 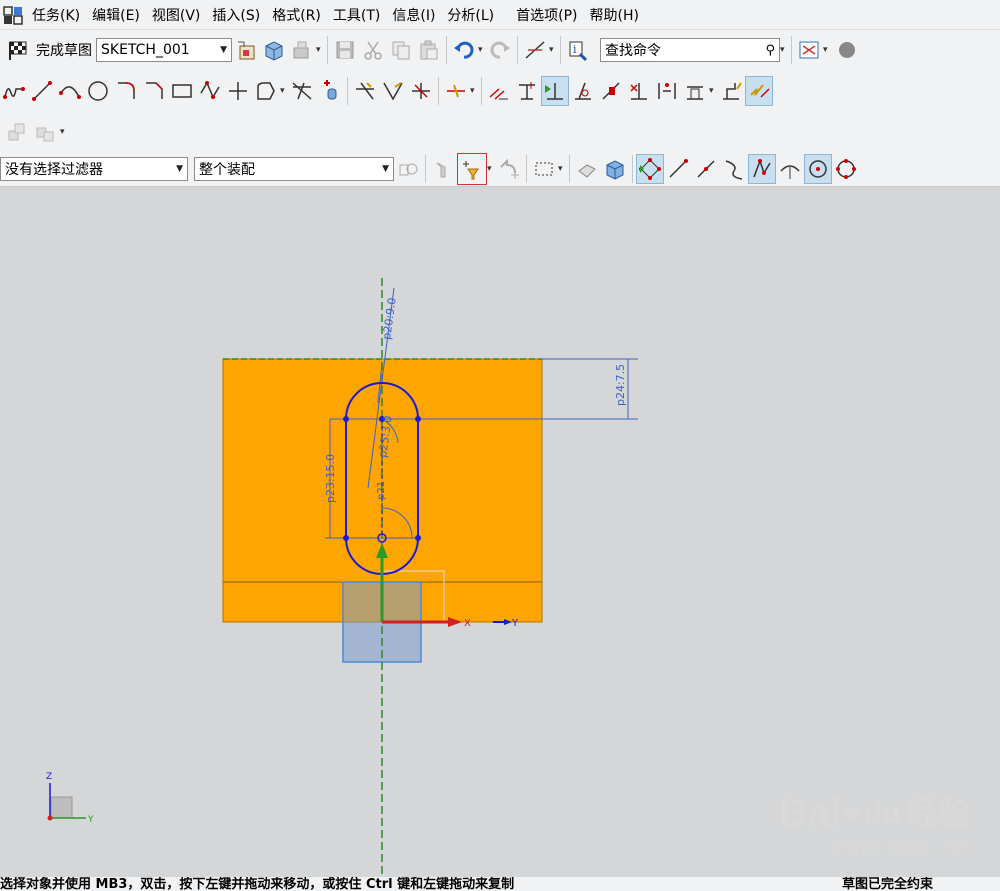 What do you see at coordinates (845, 50) in the screenshot?
I see `shaded-view-icon` at bounding box center [845, 50].